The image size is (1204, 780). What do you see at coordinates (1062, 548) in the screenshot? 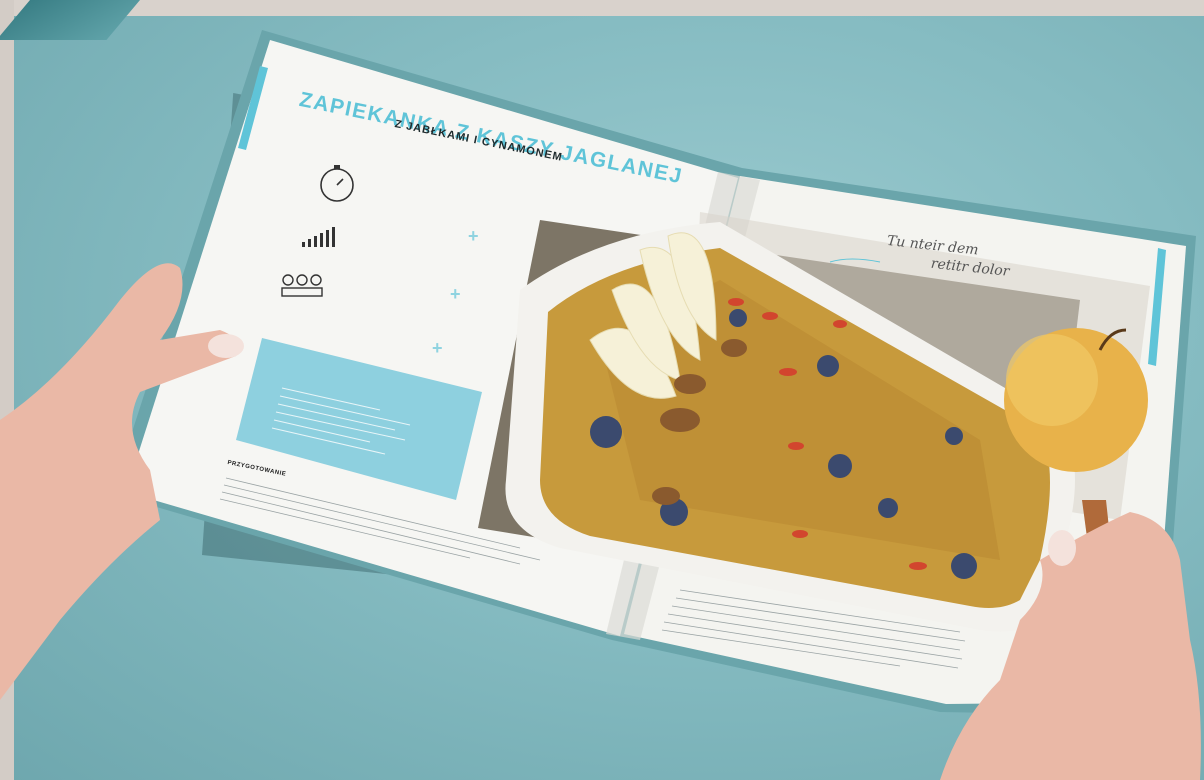
I see `right-thumbnail` at bounding box center [1062, 548].